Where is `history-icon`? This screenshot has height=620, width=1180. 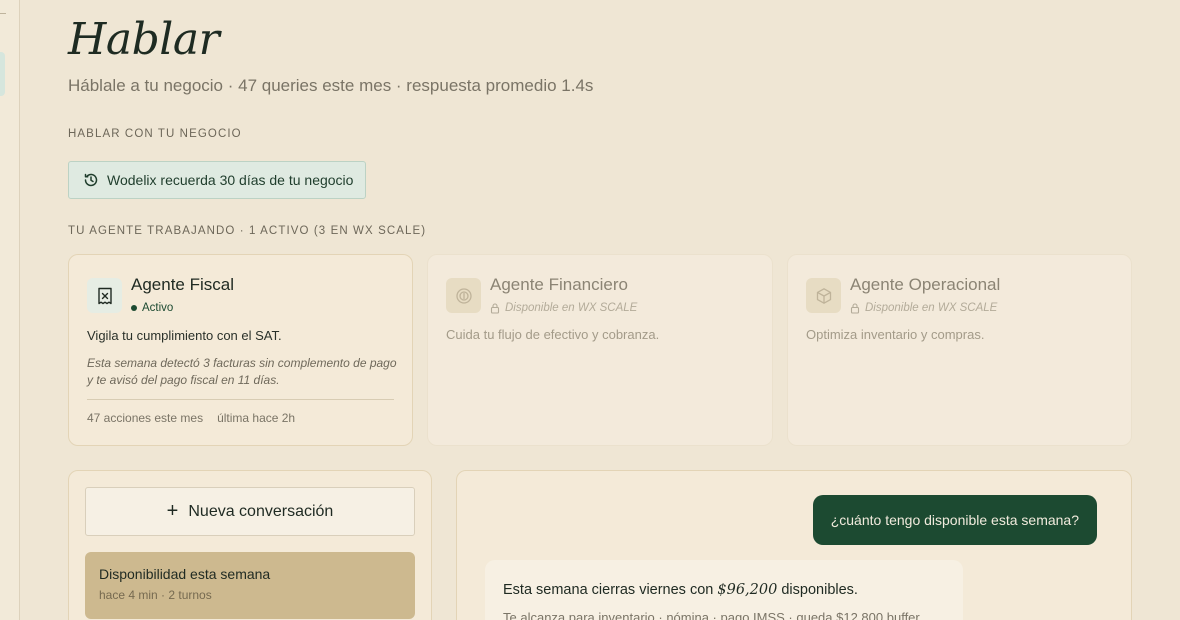
history-icon is located at coordinates (91, 180).